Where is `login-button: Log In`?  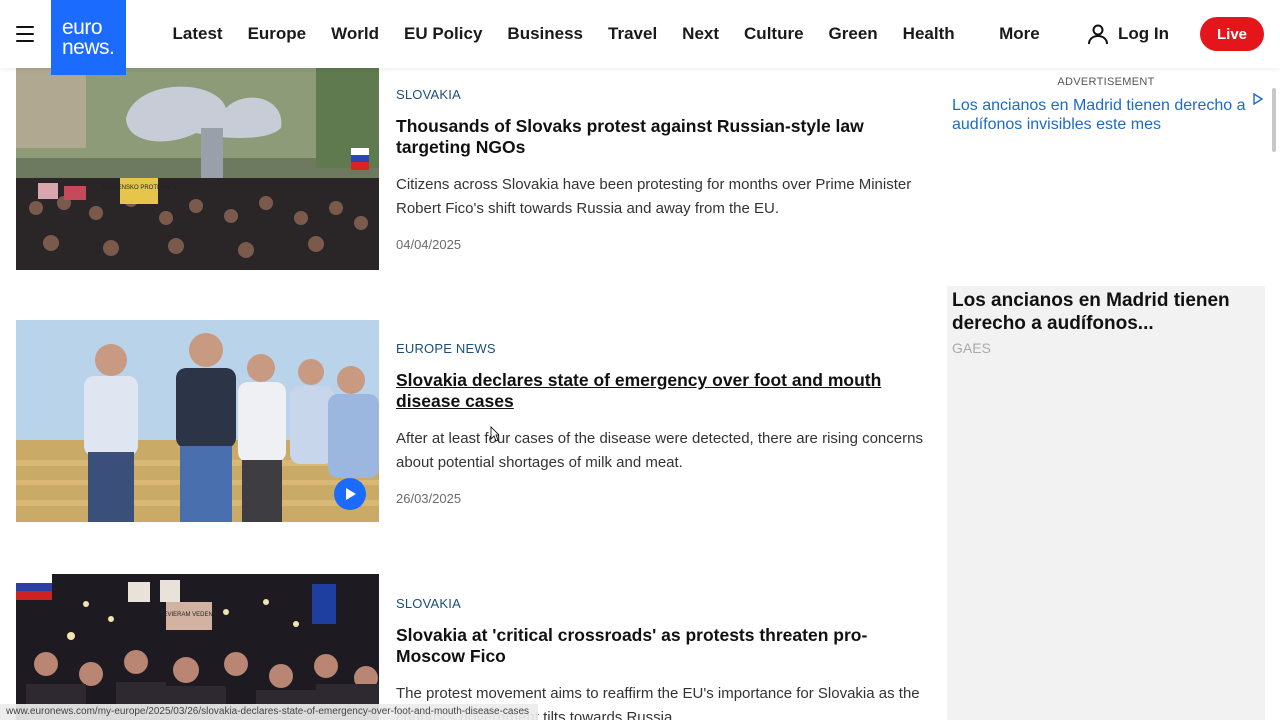 login-button: Log In is located at coordinates (1127, 34).